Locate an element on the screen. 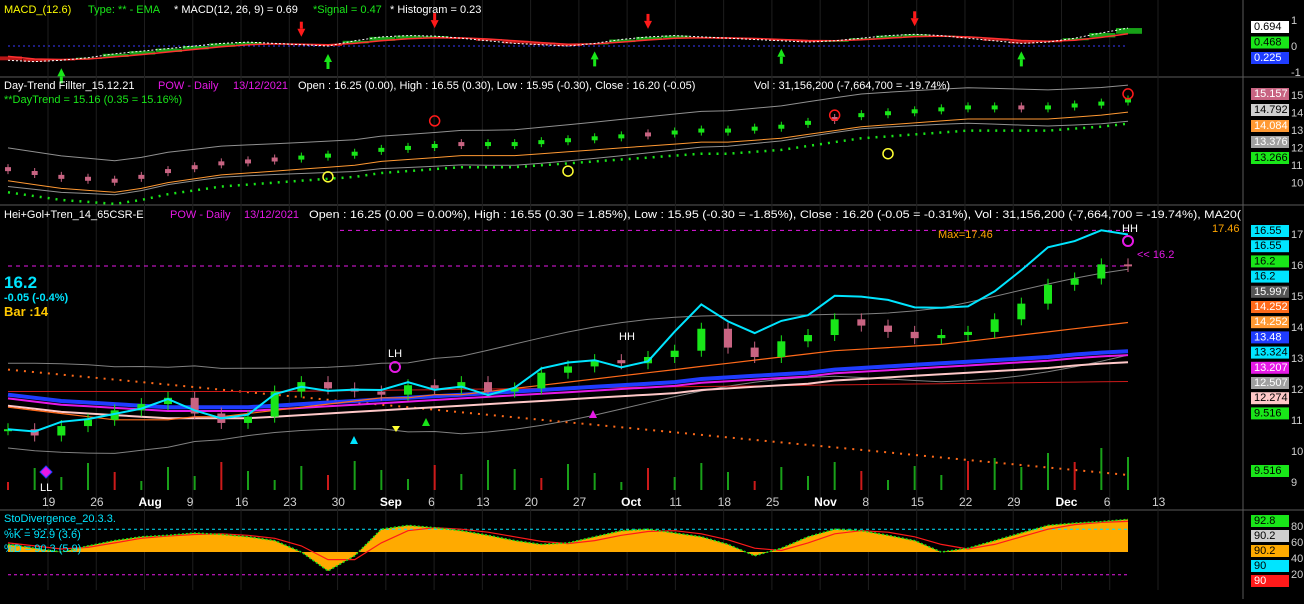  max-value: 17.46 is located at coordinates (1226, 229).